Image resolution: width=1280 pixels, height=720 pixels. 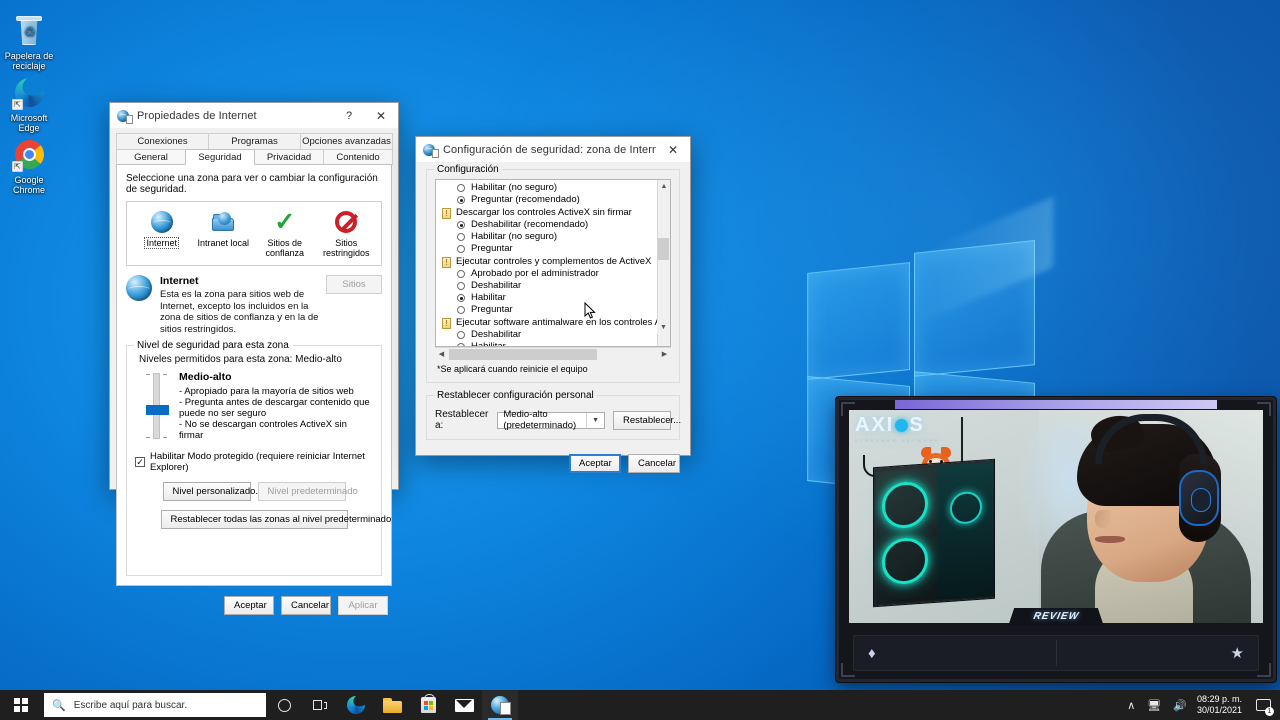 I want to click on scroll-left-icon: ◀, so click(x=441, y=354).